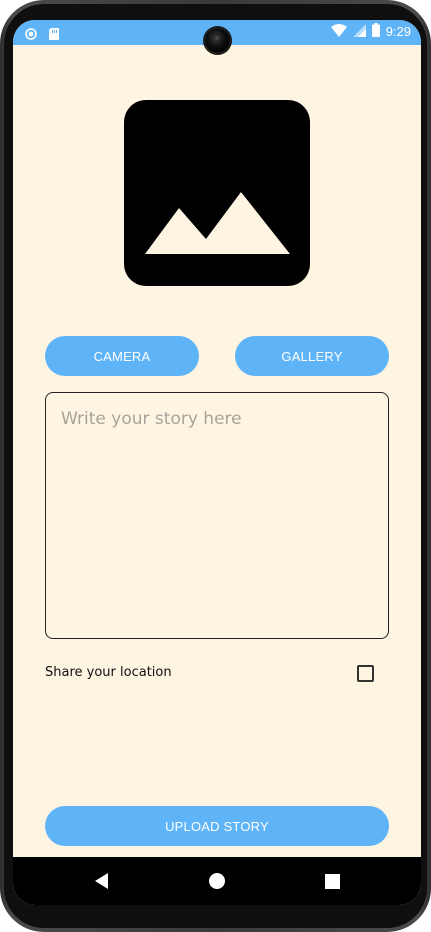 The width and height of the screenshot is (431, 932). Describe the element at coordinates (217, 40) in the screenshot. I see `front-camera` at that location.